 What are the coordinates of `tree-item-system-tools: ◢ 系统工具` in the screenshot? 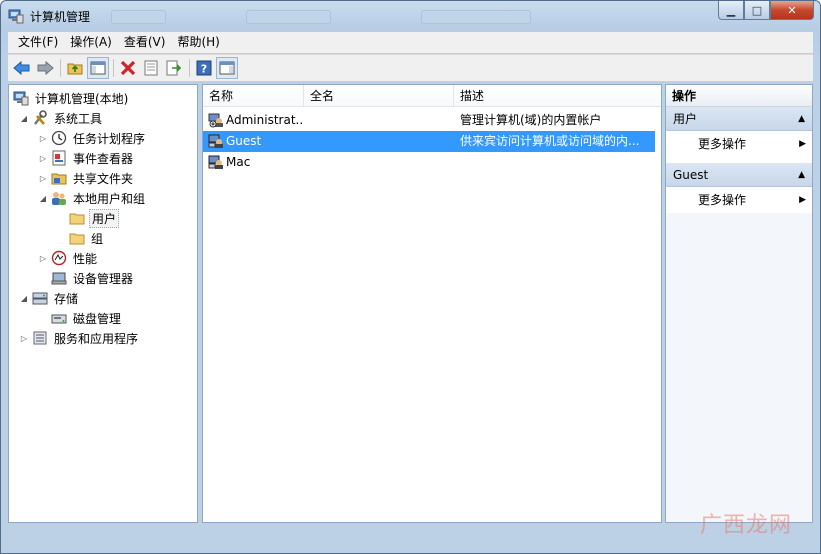 It's located at (103, 118).